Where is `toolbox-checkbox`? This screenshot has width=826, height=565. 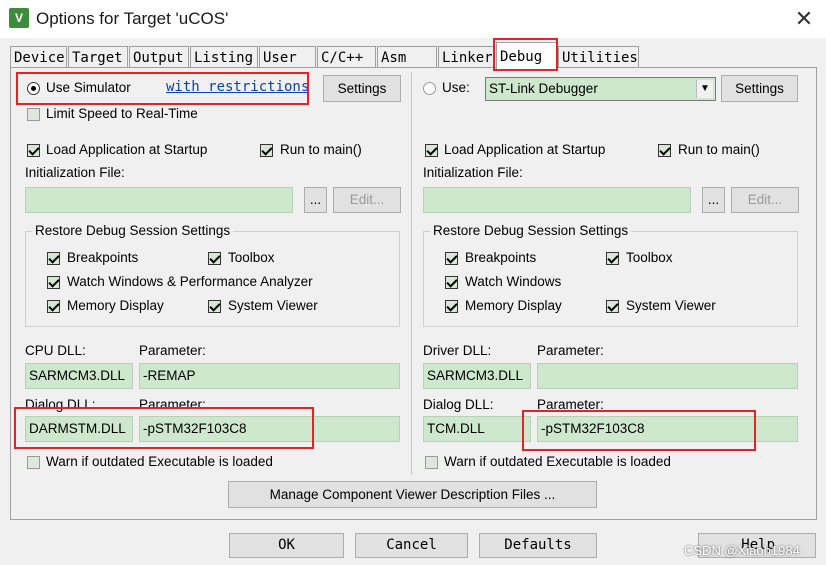 toolbox-checkbox is located at coordinates (214, 258).